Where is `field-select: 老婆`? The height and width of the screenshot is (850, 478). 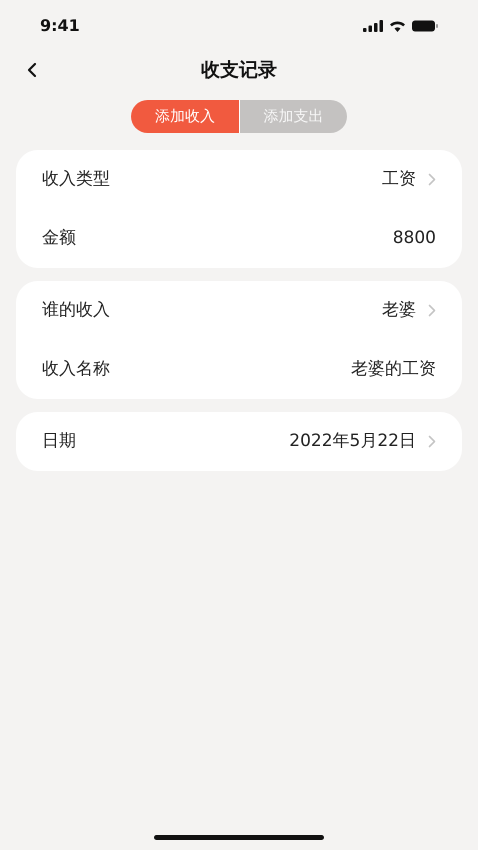 field-select: 老婆 is located at coordinates (409, 311).